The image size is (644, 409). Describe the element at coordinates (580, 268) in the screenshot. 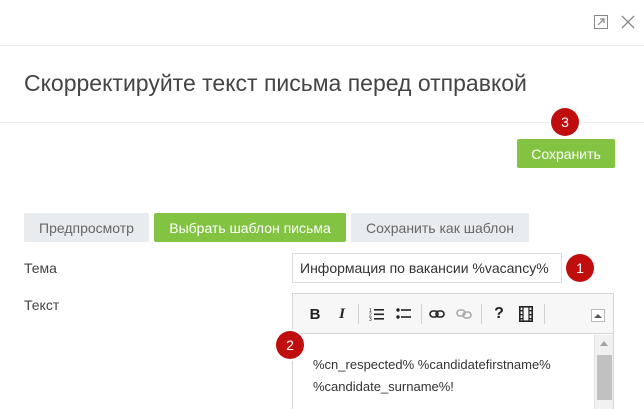

I see `annotation-badge-1: 1` at that location.